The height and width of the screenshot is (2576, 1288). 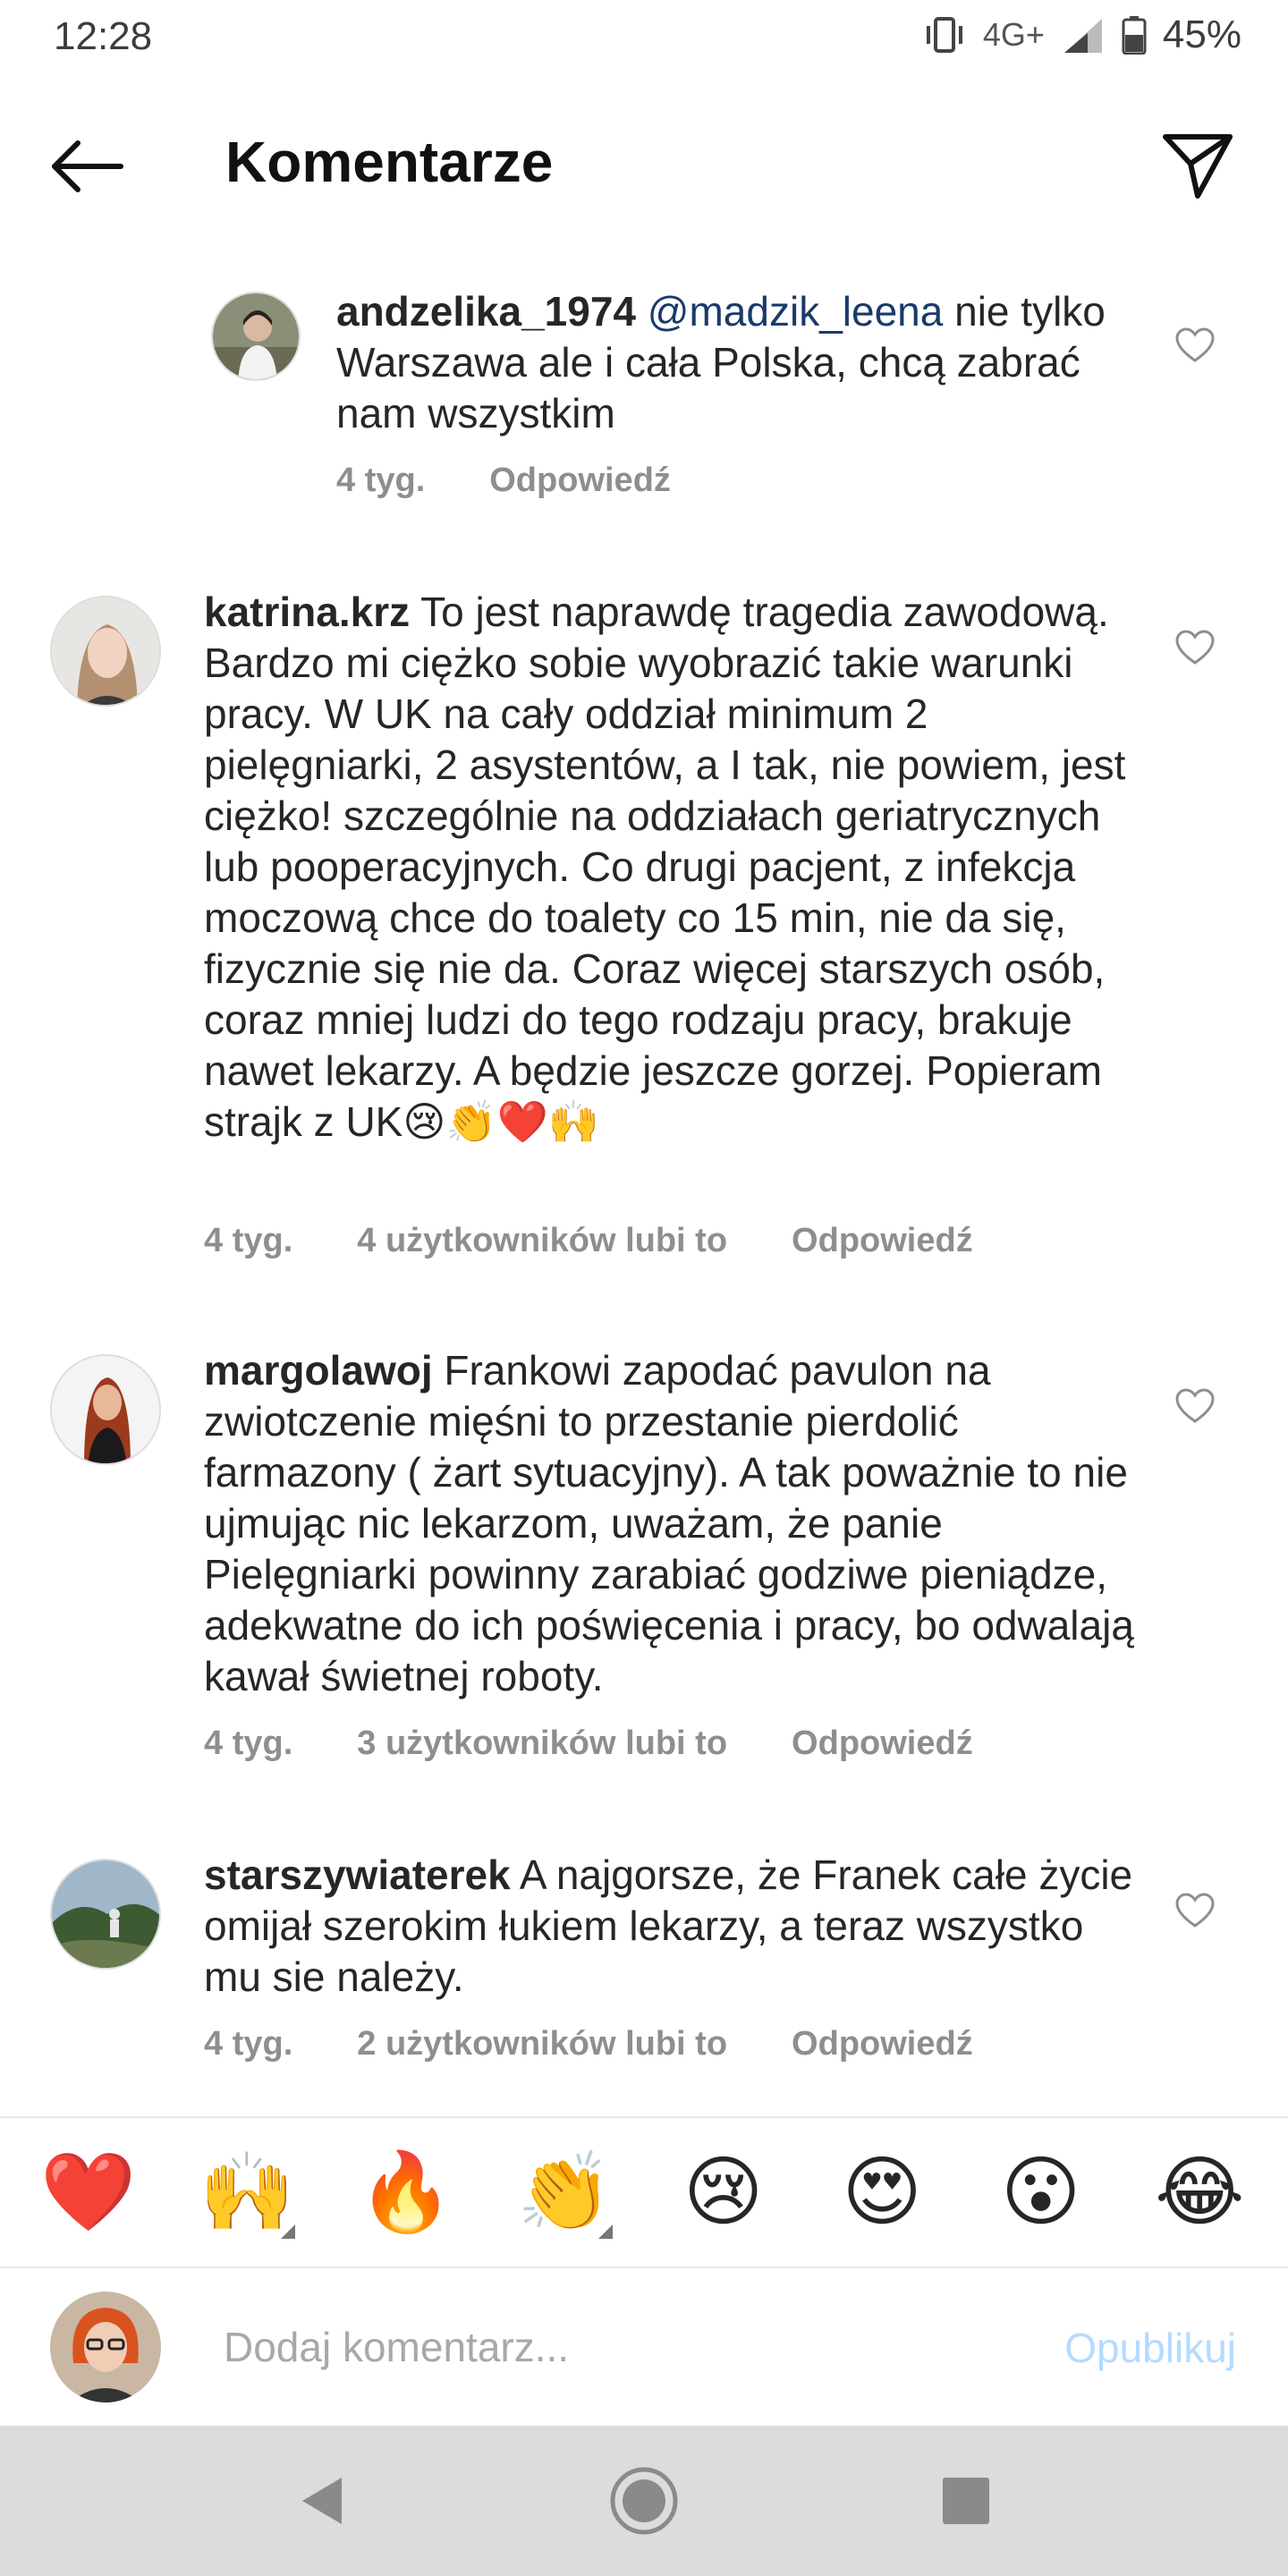 I want to click on emoji-raised-hands-button: 🙌, so click(x=246, y=2192).